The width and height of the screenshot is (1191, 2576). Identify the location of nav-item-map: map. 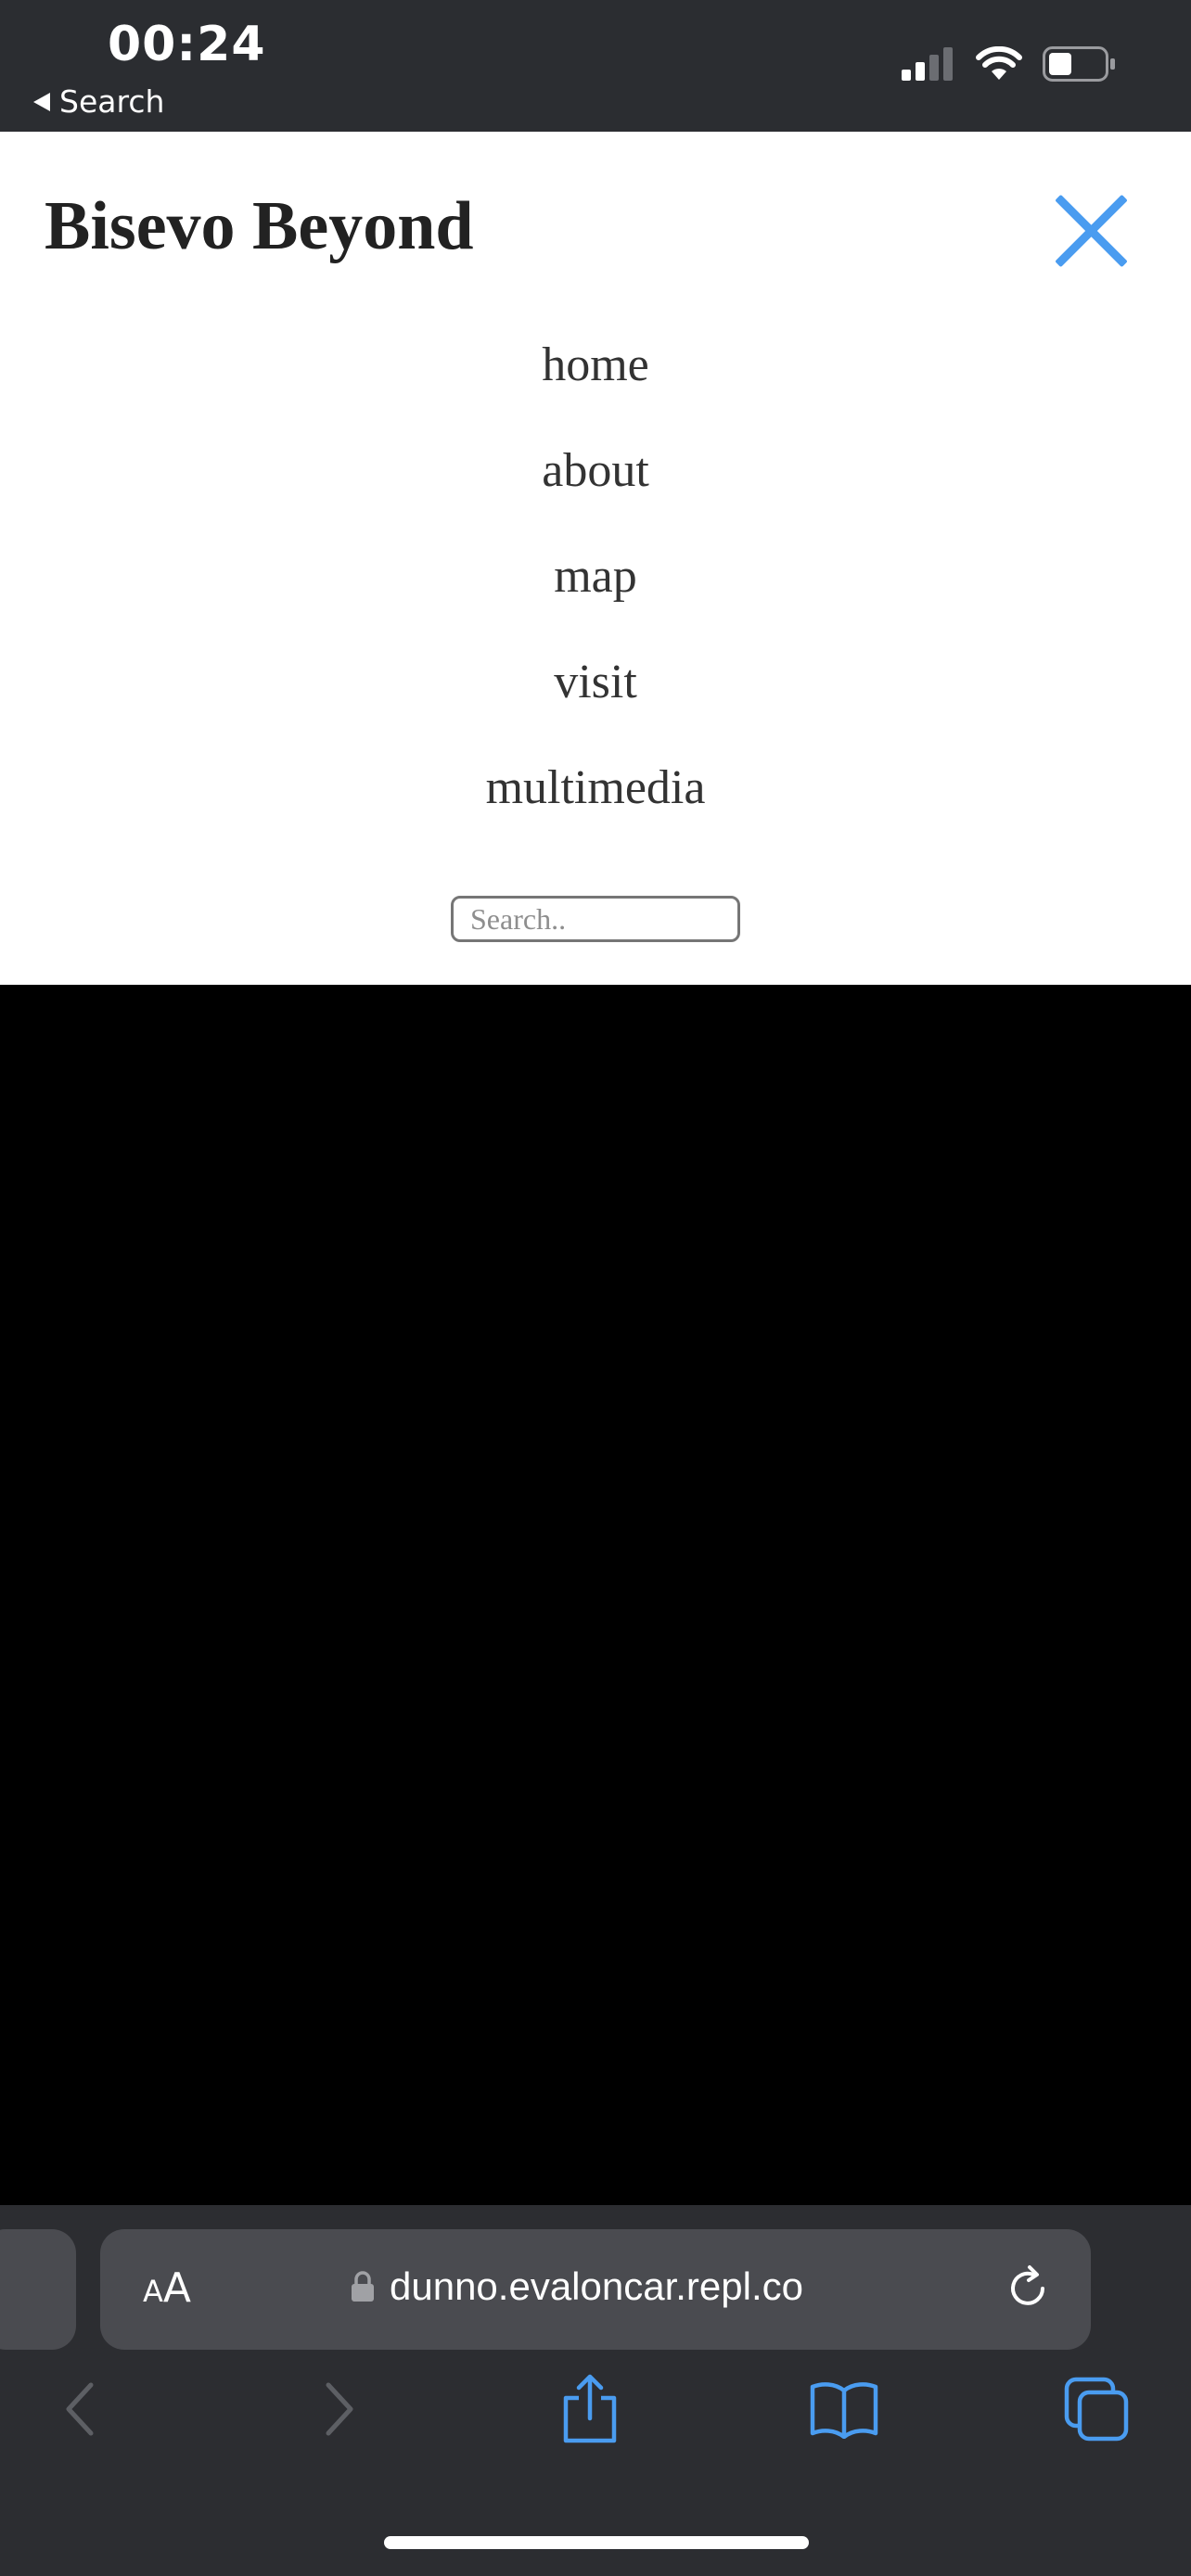
(595, 602).